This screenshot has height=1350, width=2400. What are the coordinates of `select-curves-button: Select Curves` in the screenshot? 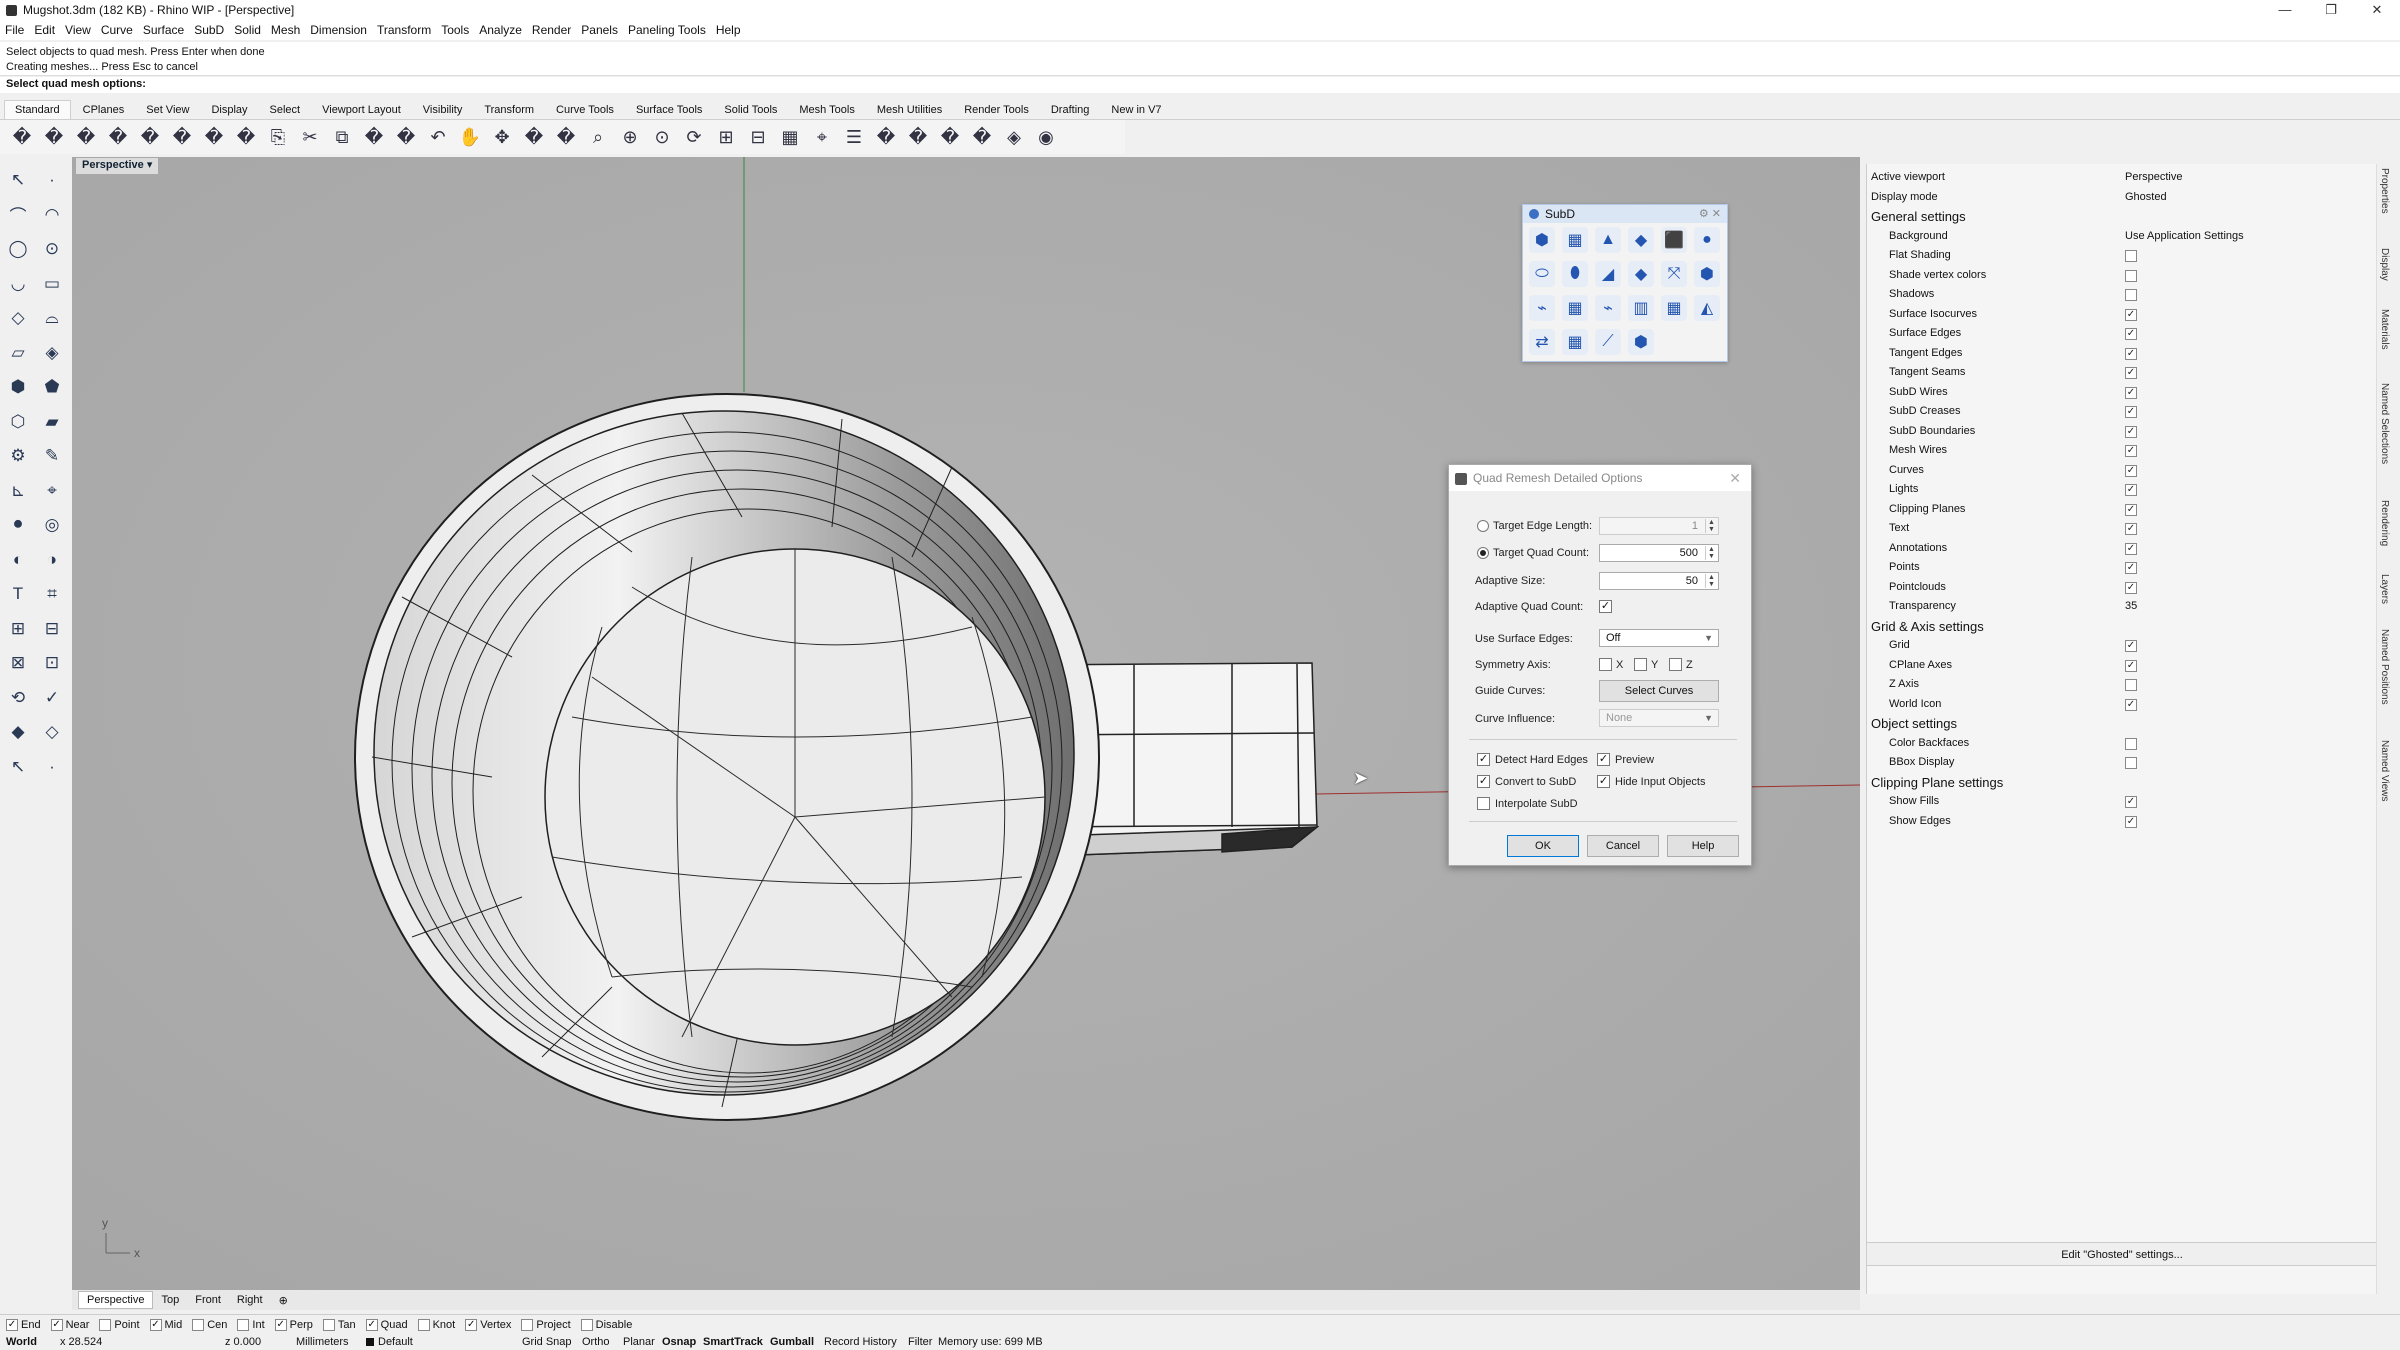 It's located at (1659, 691).